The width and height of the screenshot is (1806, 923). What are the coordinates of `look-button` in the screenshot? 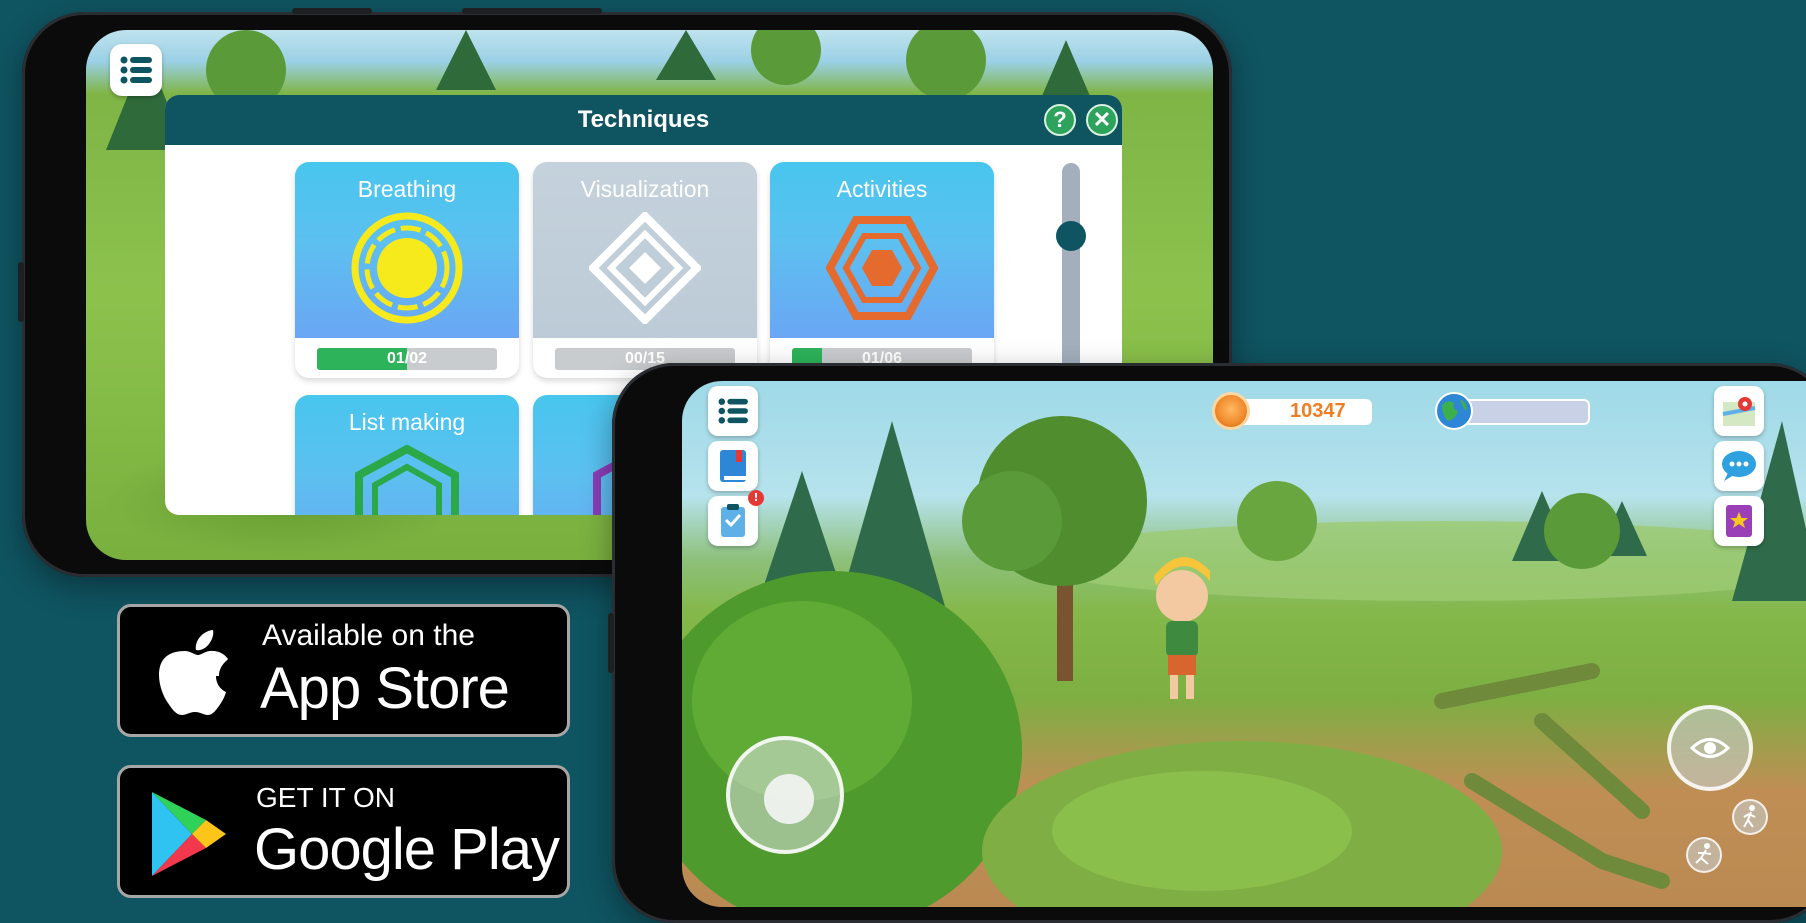 It's located at (1710, 748).